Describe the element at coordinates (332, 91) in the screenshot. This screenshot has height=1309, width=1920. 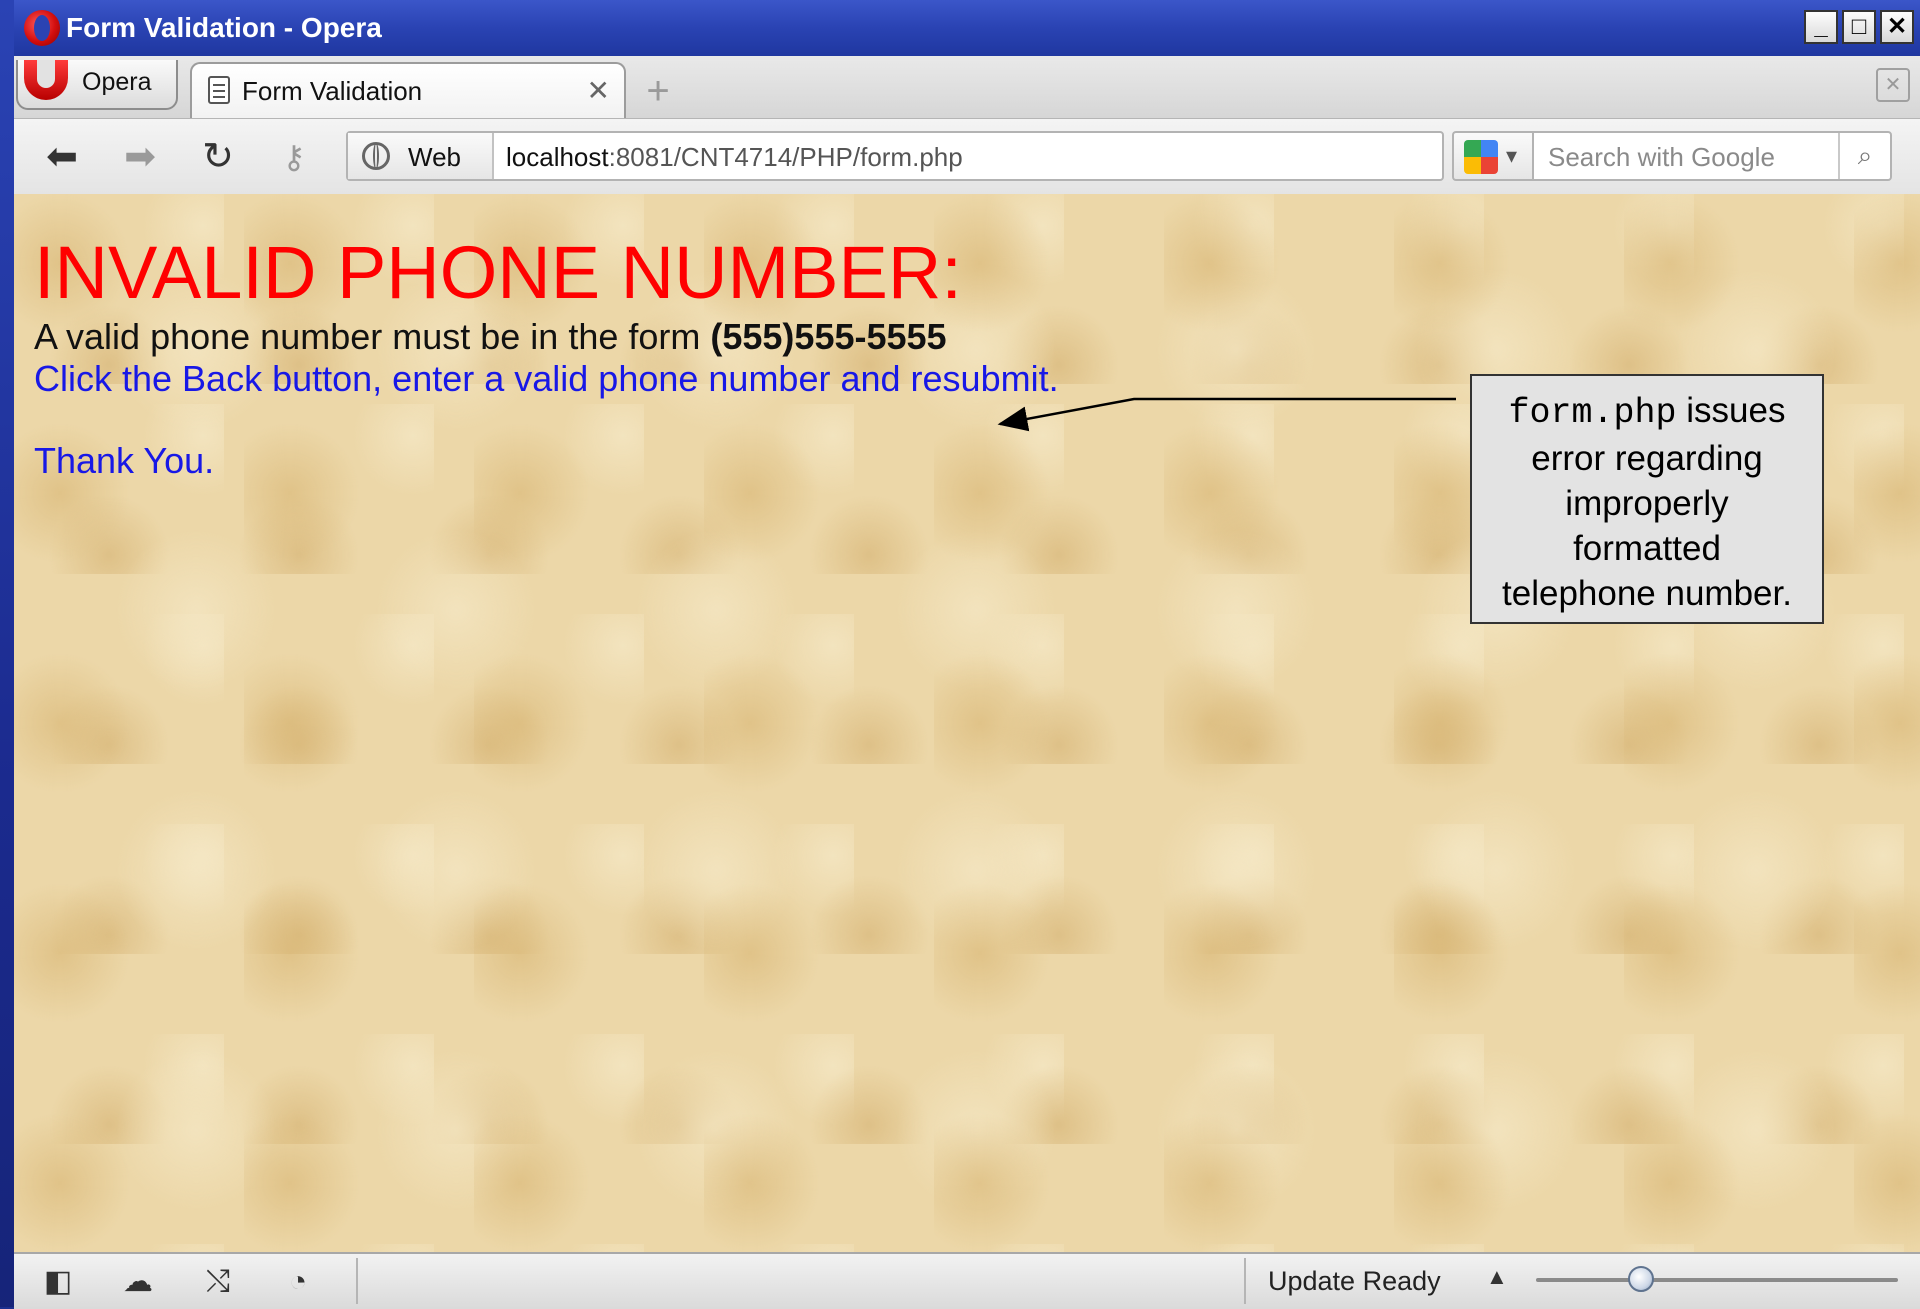
I see `tab-label: Form Validation` at that location.